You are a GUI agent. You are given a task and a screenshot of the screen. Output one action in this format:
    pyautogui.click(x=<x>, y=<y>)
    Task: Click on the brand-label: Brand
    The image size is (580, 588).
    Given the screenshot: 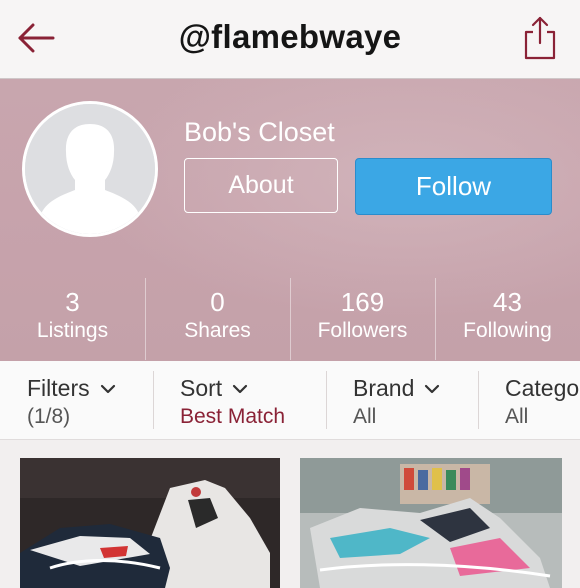 What is the action you would take?
    pyautogui.click(x=384, y=388)
    